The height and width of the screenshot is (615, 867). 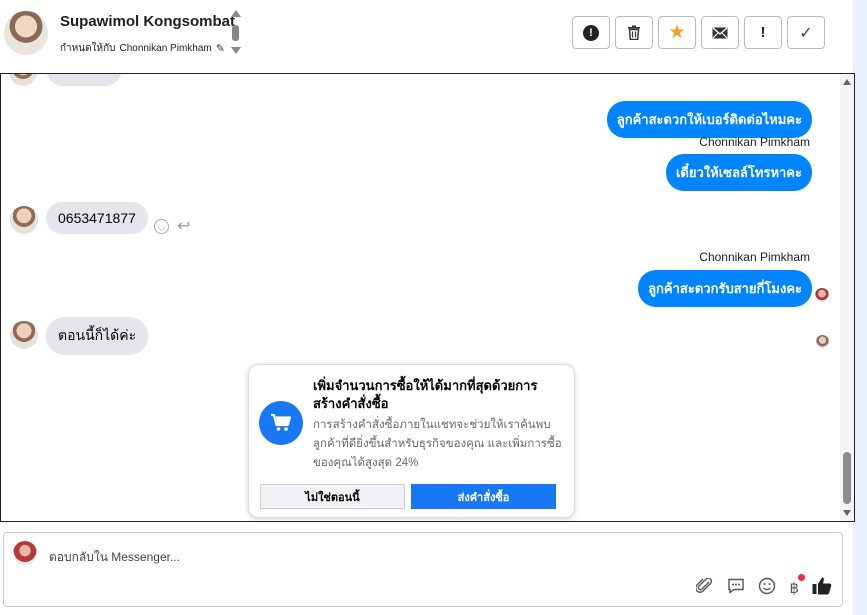 What do you see at coordinates (738, 172) in the screenshot?
I see `message-bubble-outgoing: เดี๋ยวให้เซลล์โทรหาคะ` at bounding box center [738, 172].